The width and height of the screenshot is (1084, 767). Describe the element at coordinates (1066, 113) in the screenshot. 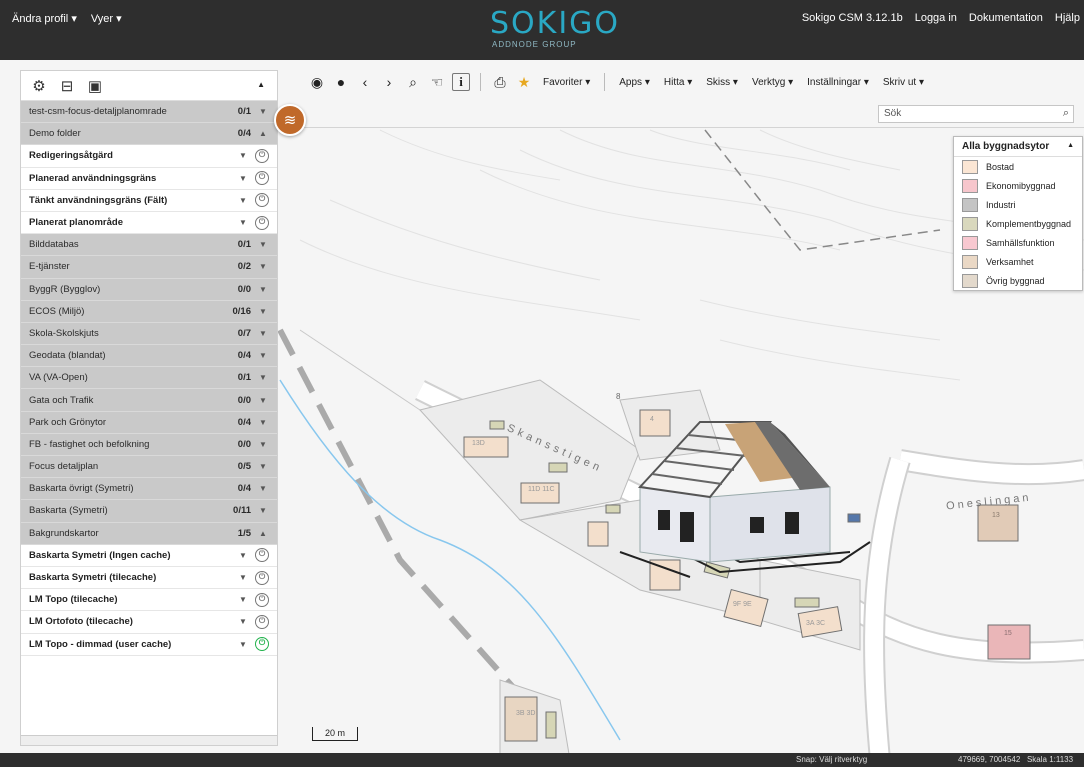

I see `search-icon: ⌕` at that location.